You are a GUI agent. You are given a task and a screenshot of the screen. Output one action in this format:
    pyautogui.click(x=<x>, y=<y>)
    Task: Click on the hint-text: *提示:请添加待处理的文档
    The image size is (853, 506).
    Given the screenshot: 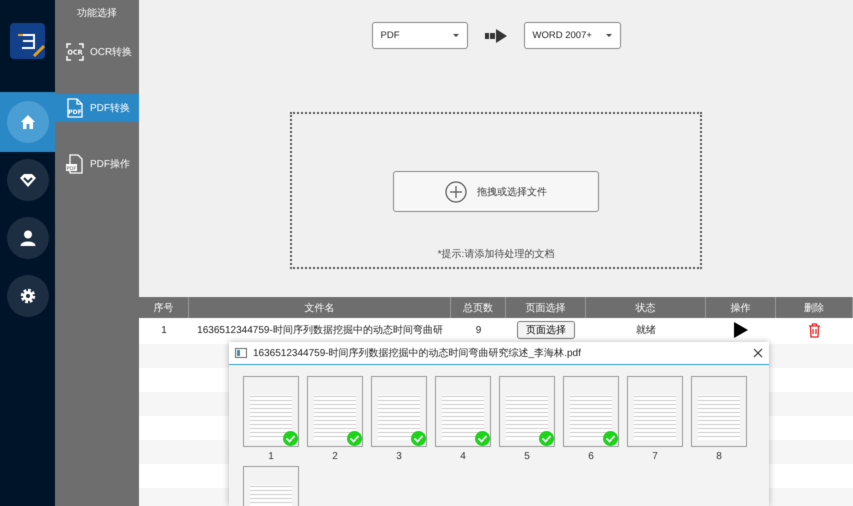 What is the action you would take?
    pyautogui.click(x=496, y=254)
    